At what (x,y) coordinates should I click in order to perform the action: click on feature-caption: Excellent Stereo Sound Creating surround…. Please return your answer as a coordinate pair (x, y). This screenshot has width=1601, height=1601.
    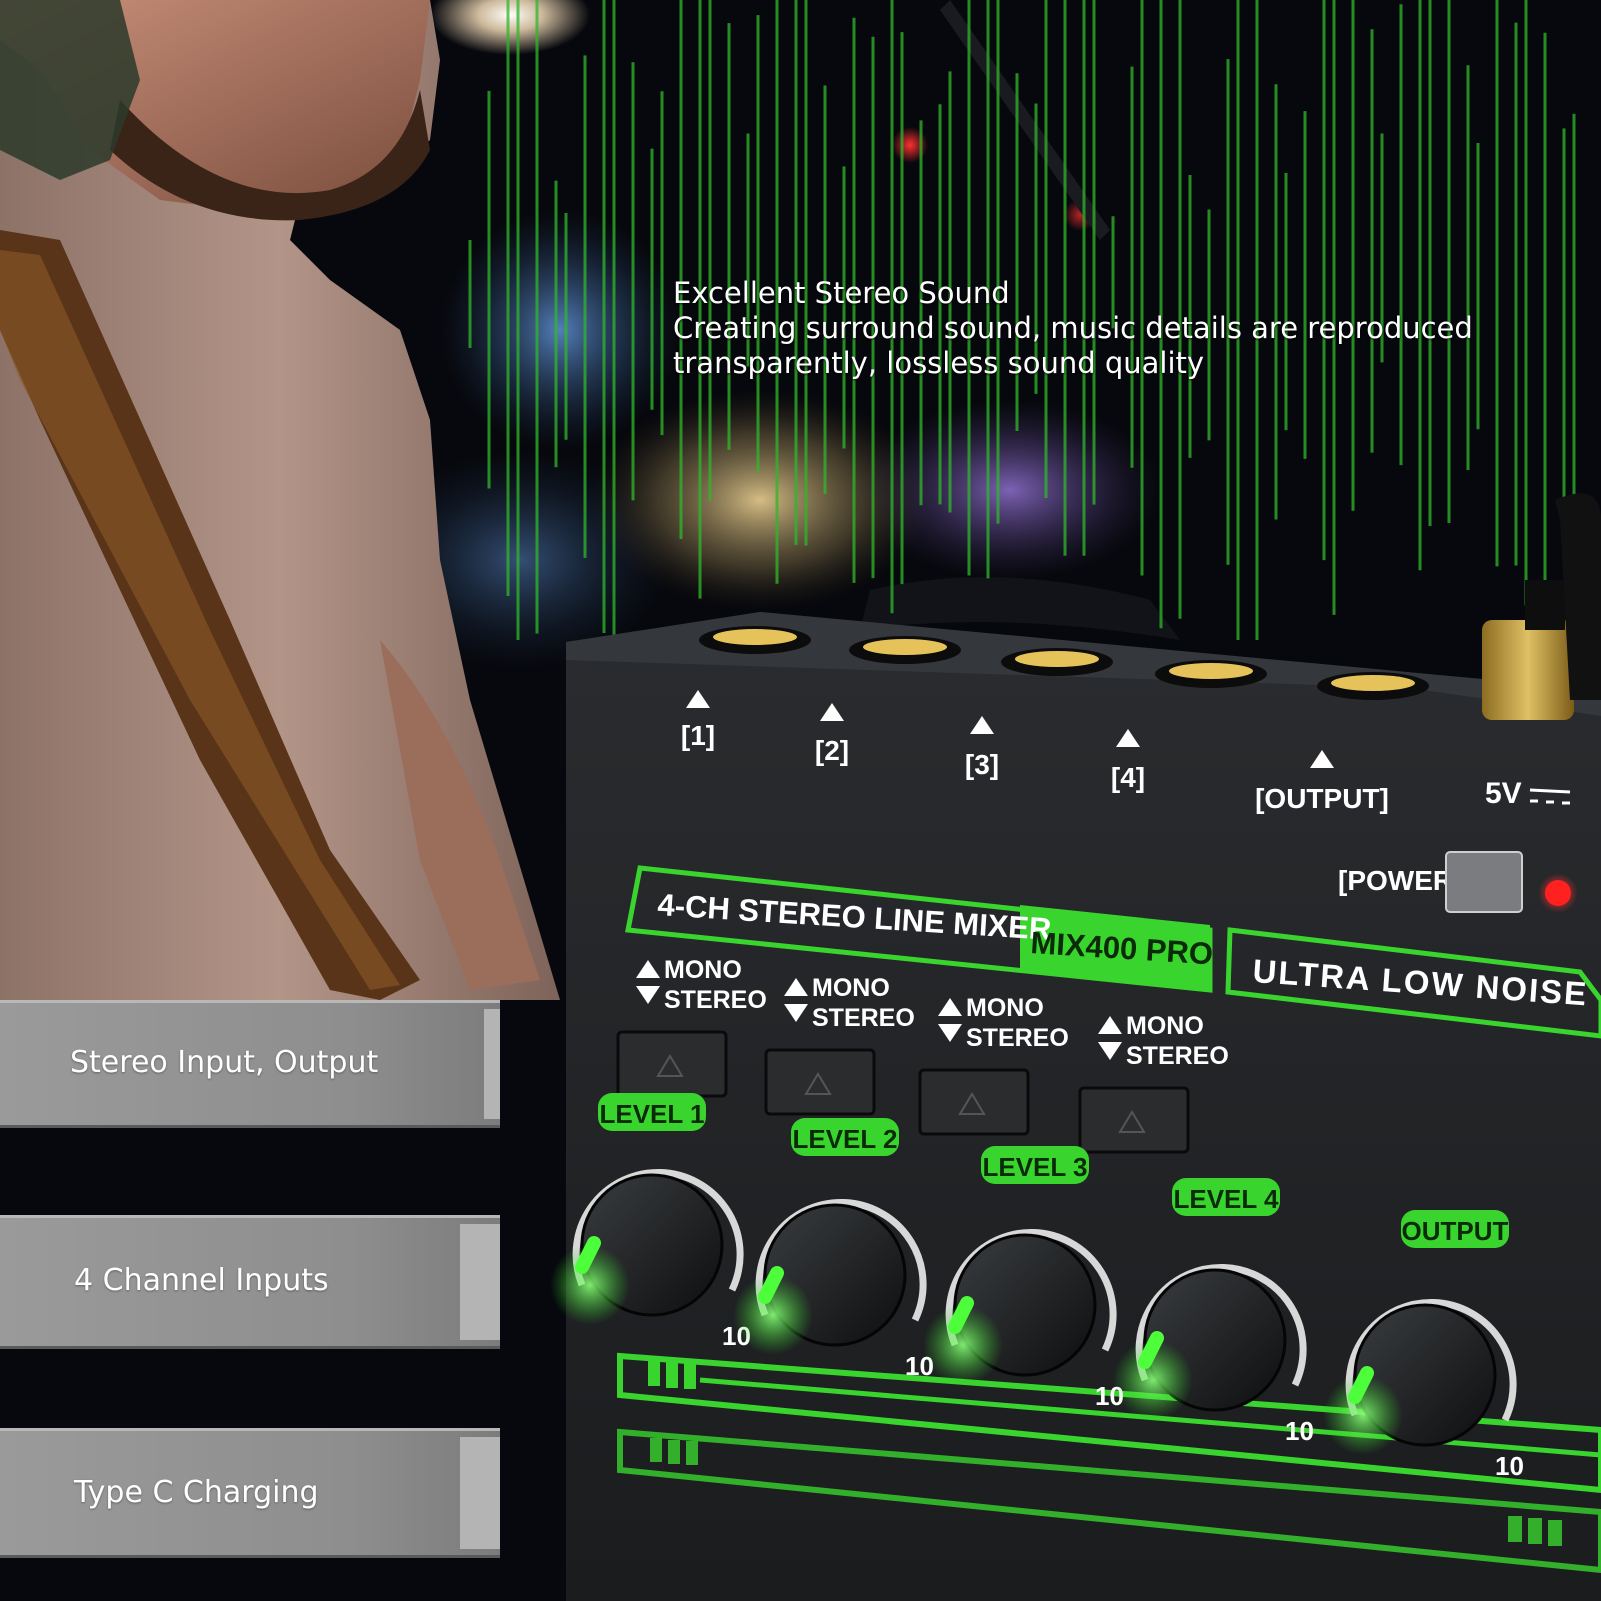
    Looking at the image, I should click on (1073, 328).